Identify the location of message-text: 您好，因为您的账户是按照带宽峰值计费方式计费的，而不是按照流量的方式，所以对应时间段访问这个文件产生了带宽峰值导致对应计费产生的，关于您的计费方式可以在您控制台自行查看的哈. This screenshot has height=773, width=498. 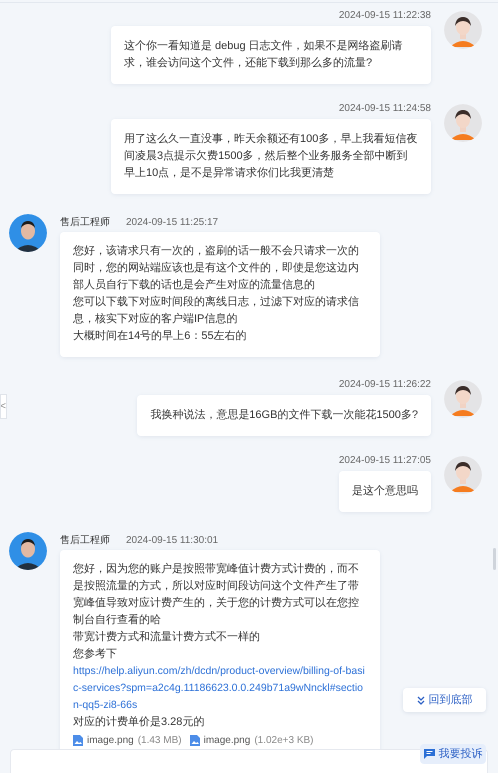
(216, 595).